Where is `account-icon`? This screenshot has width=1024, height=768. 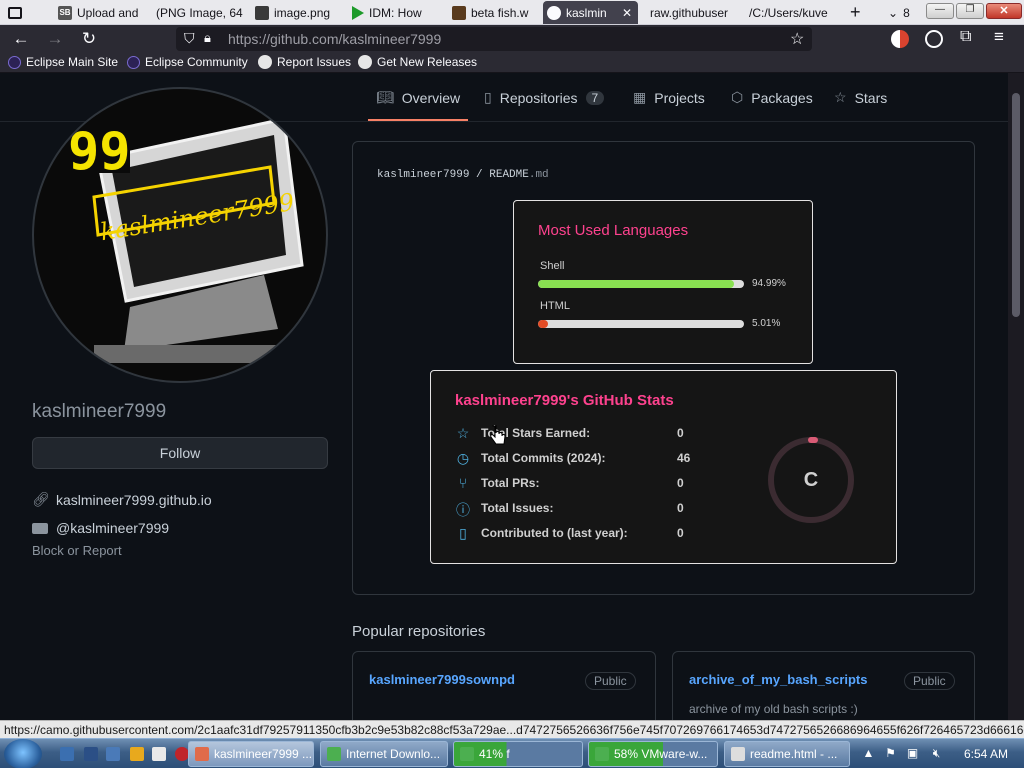
account-icon is located at coordinates (934, 39).